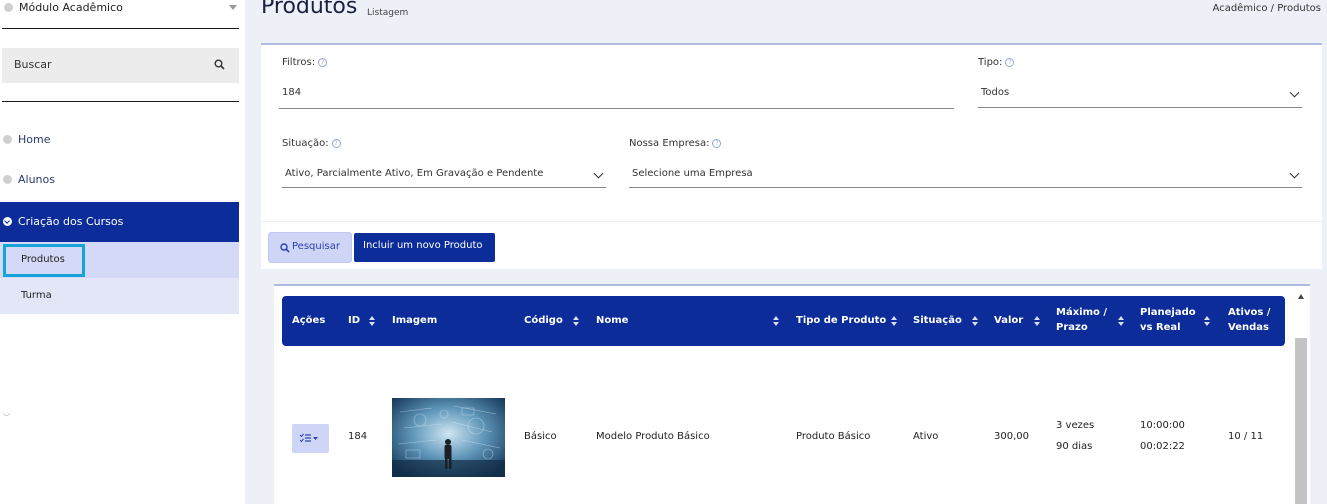  What do you see at coordinates (8, 7) in the screenshot?
I see `module-dot-icon` at bounding box center [8, 7].